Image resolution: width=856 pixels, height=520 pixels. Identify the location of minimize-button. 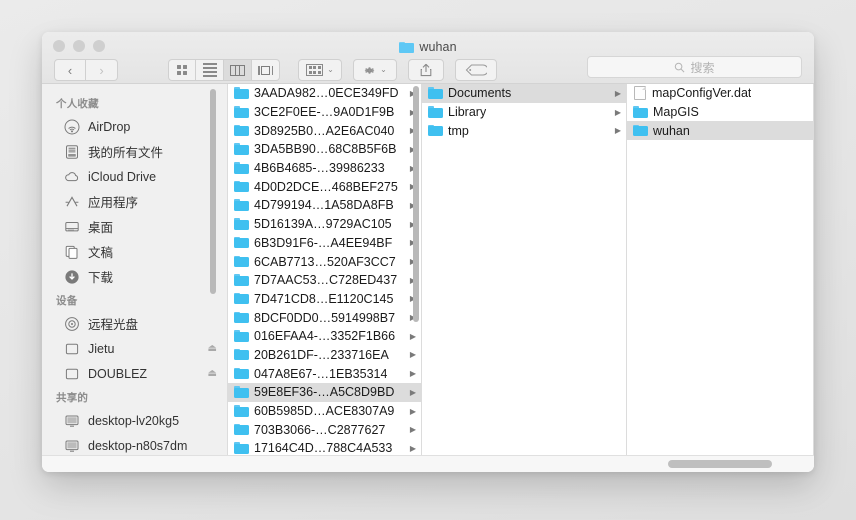
(79, 46).